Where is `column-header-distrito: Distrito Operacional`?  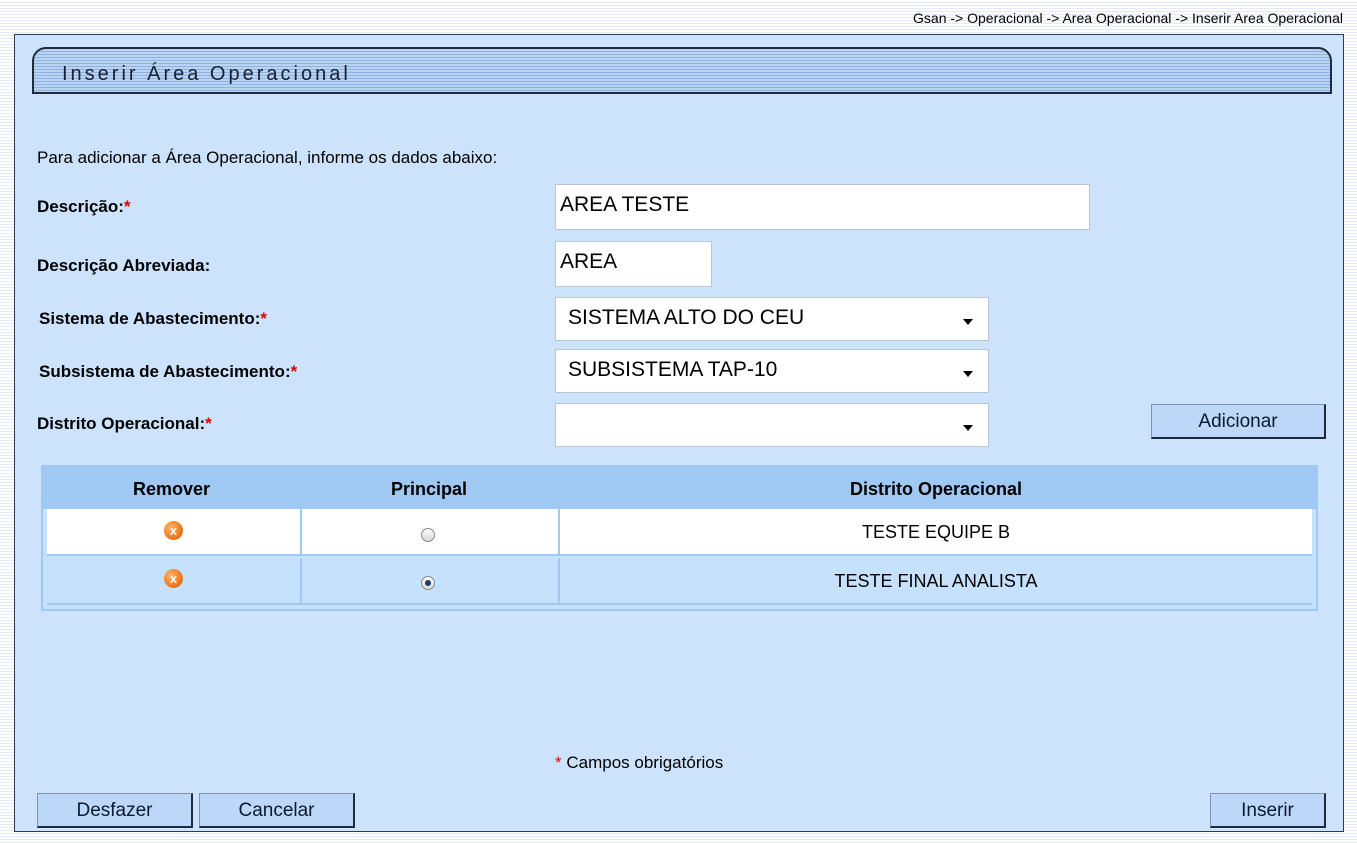
column-header-distrito: Distrito Operacional is located at coordinates (936, 489).